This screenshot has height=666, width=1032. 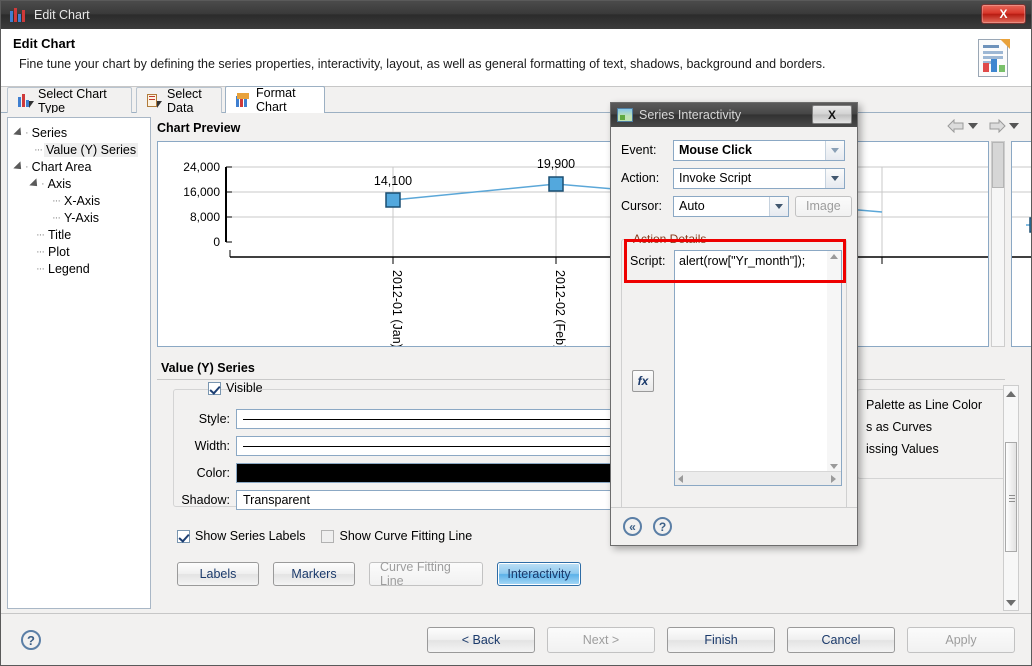 What do you see at coordinates (983, 126) in the screenshot?
I see `preview-navigation` at bounding box center [983, 126].